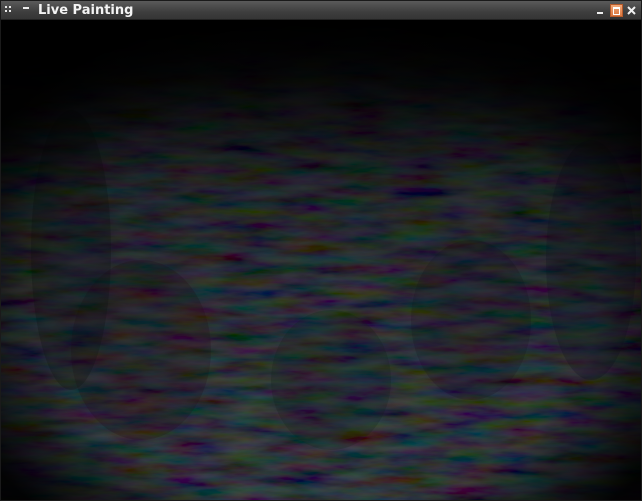 The height and width of the screenshot is (501, 642). Describe the element at coordinates (86, 10) in the screenshot. I see `window-title: Live Painting` at that location.